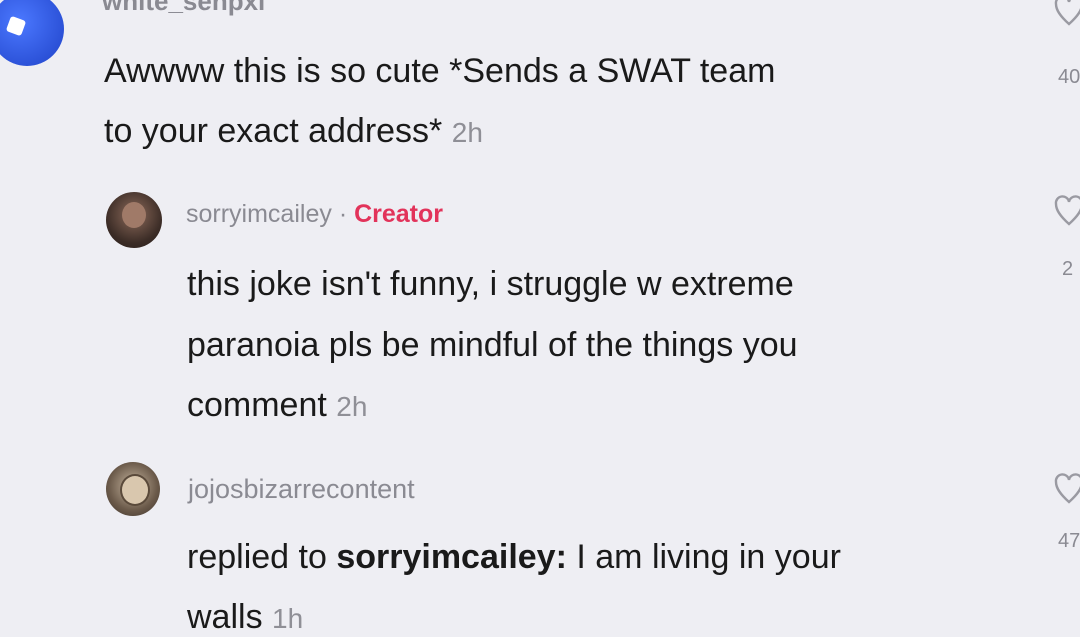 This screenshot has height=637, width=1080. What do you see at coordinates (301, 489) in the screenshot?
I see `comment-username: jojosbizarrecontent` at bounding box center [301, 489].